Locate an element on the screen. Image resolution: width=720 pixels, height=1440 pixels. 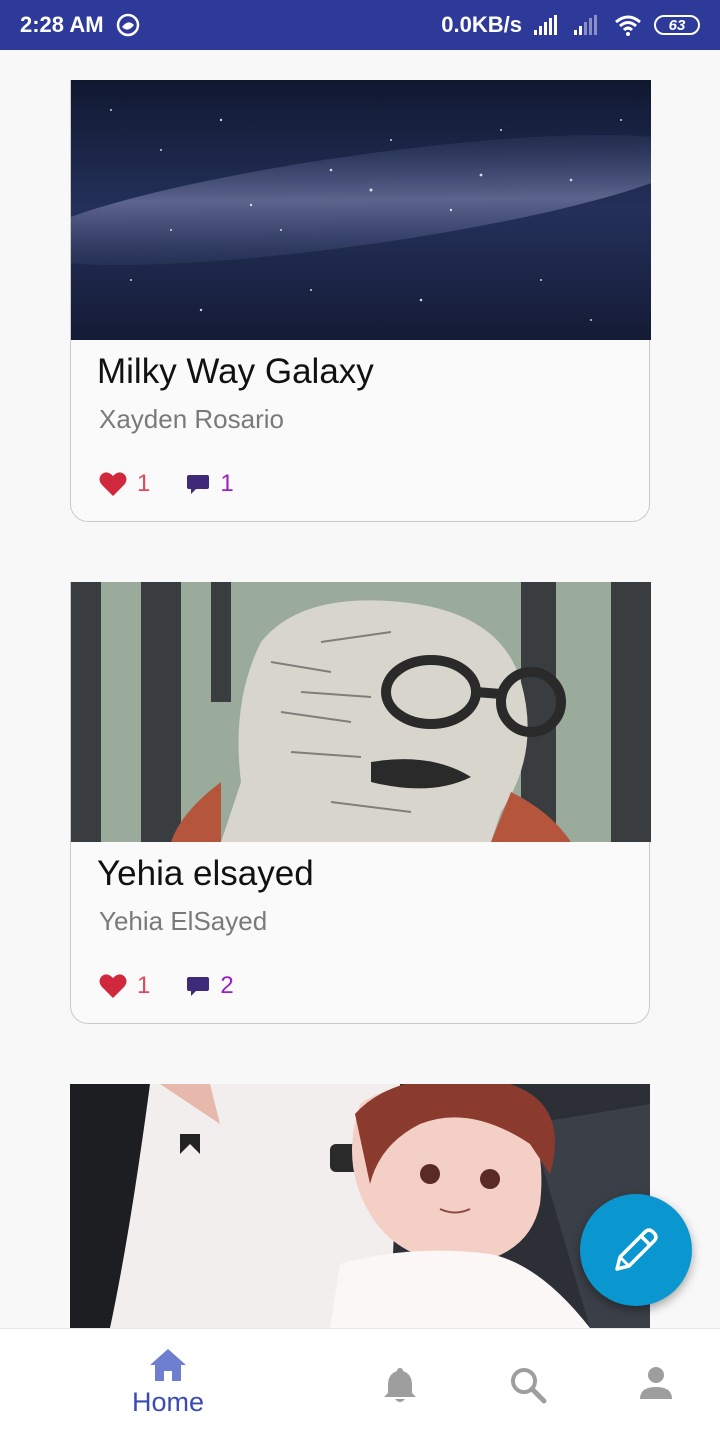
comment-button: 2 is located at coordinates (210, 986).